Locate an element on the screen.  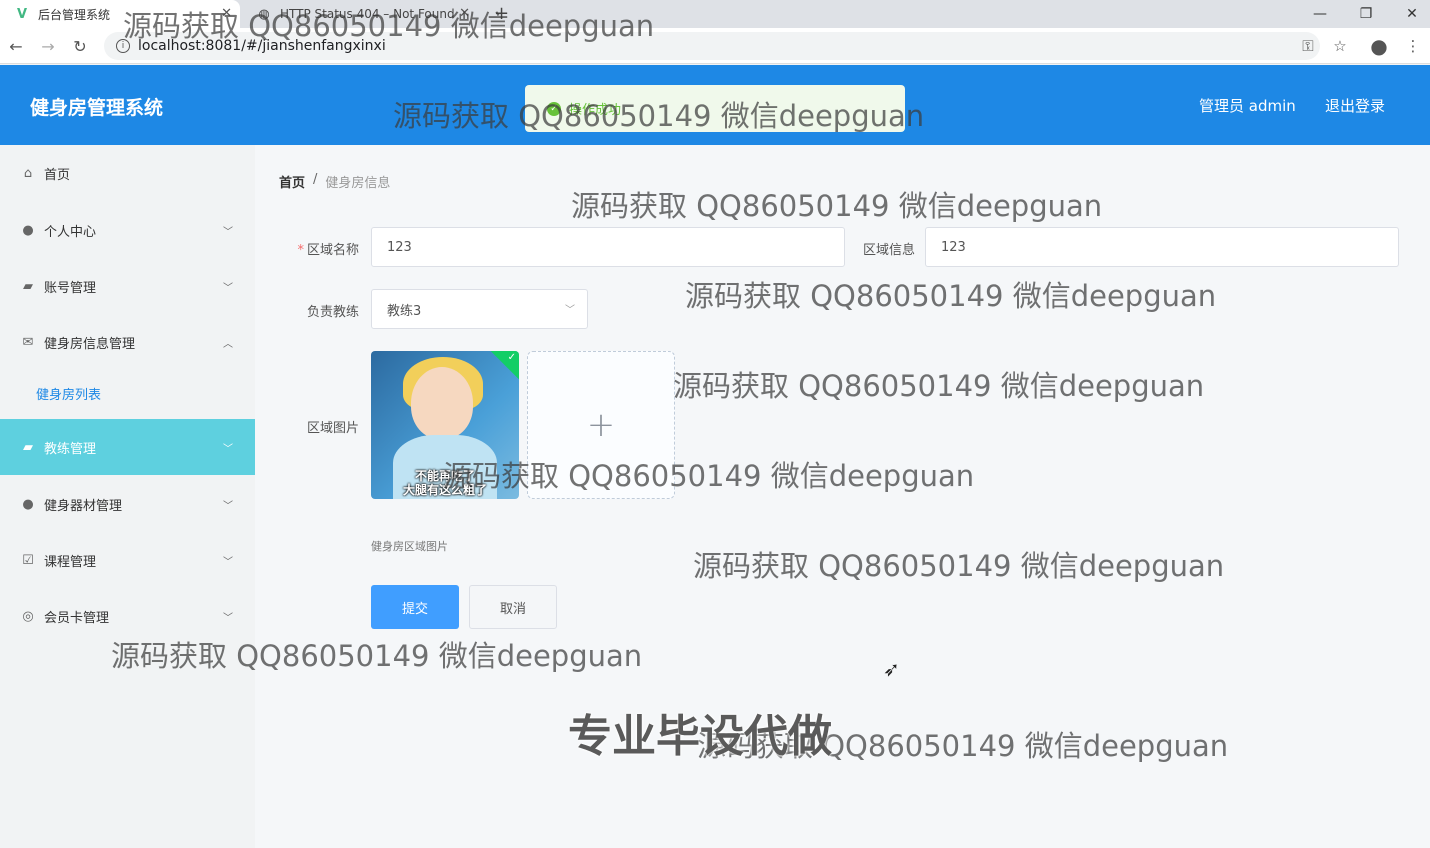
upload-add-button: + is located at coordinates (601, 425).